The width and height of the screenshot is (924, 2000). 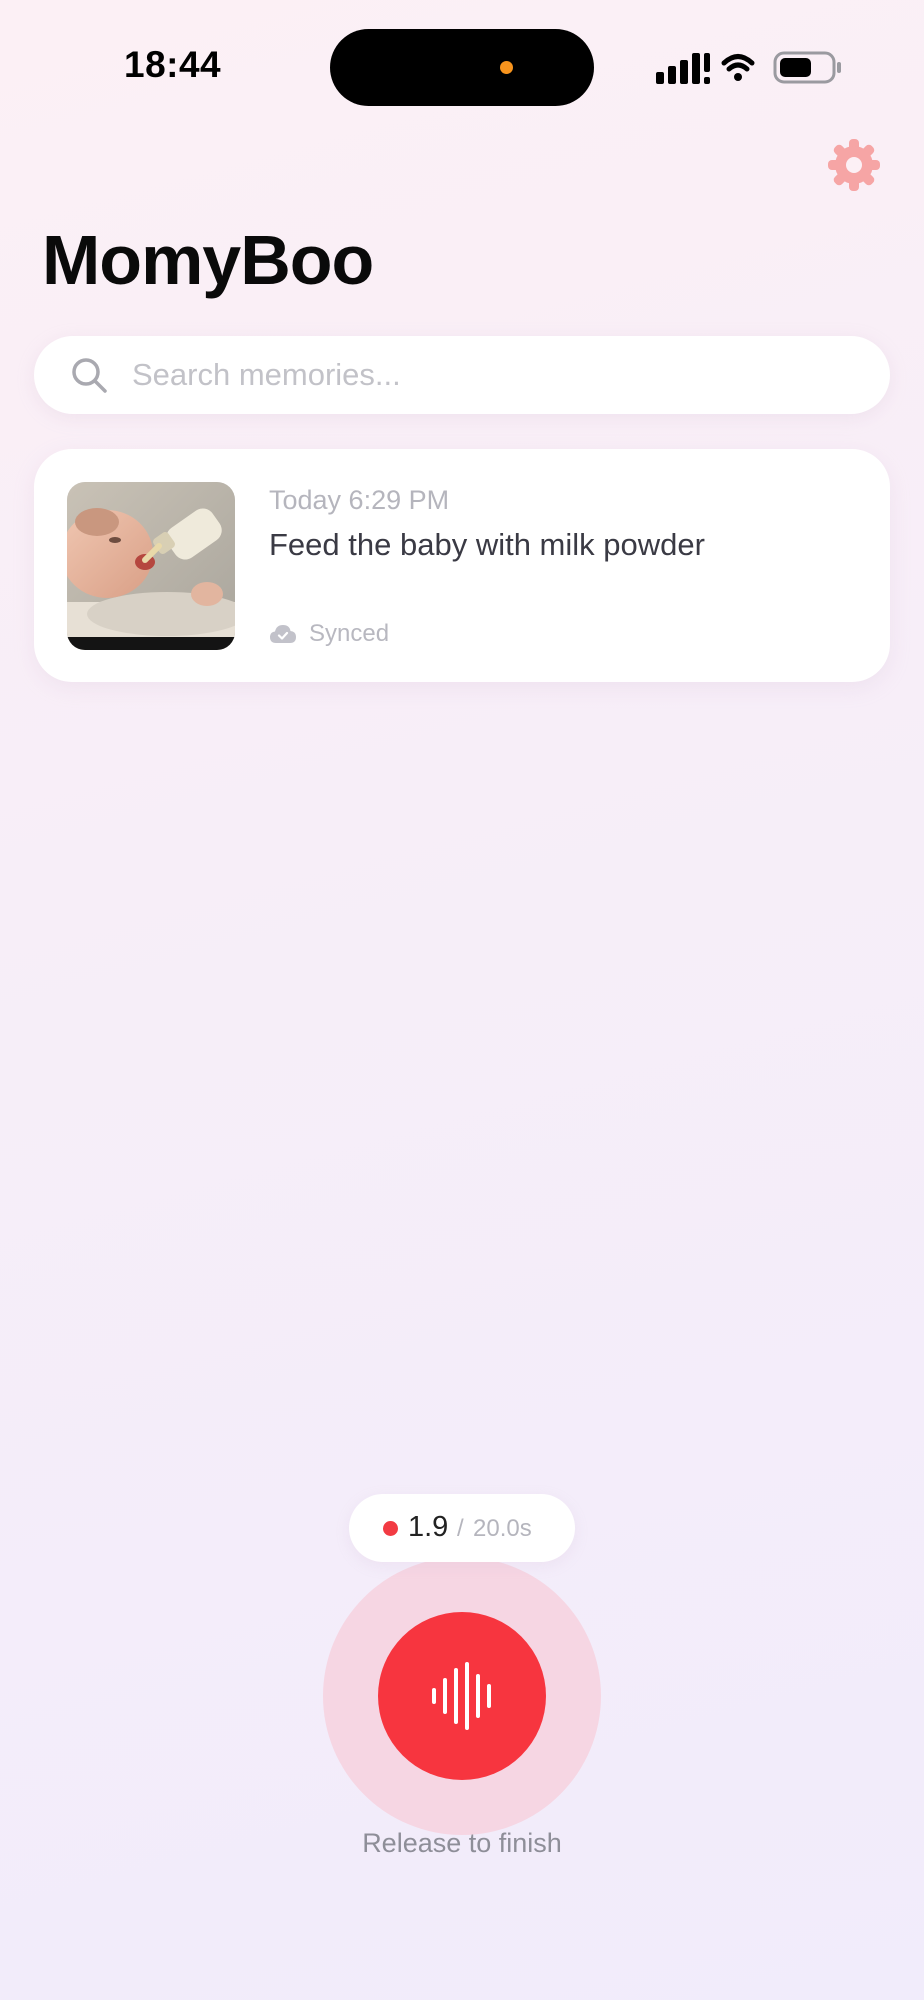 What do you see at coordinates (173, 64) in the screenshot?
I see `status-time: 18:44` at bounding box center [173, 64].